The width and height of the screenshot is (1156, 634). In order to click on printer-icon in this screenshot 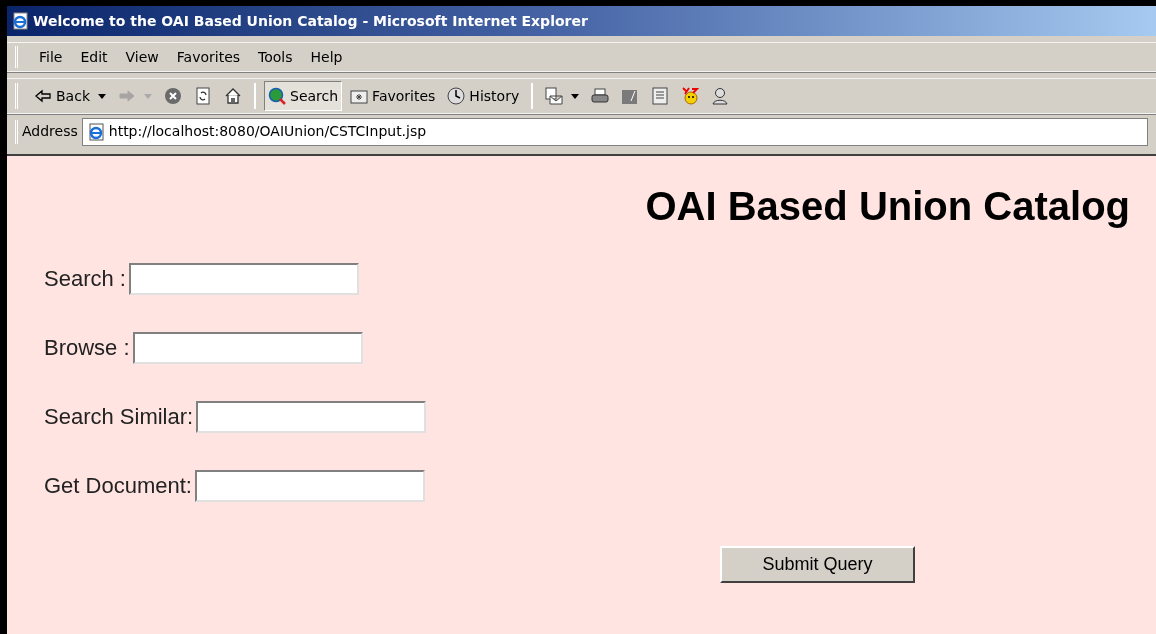, I will do `click(600, 96)`.